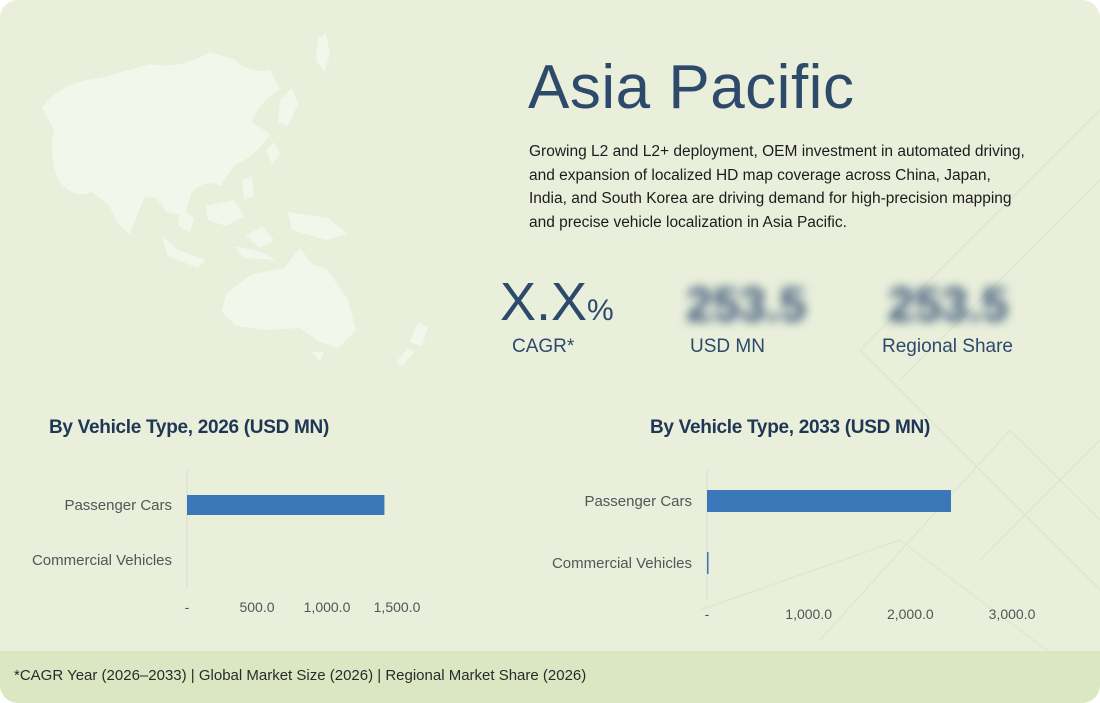 This screenshot has width=1100, height=703. Describe the element at coordinates (256, 607) in the screenshot. I see `chart-1-tick-label: 500.0` at that location.